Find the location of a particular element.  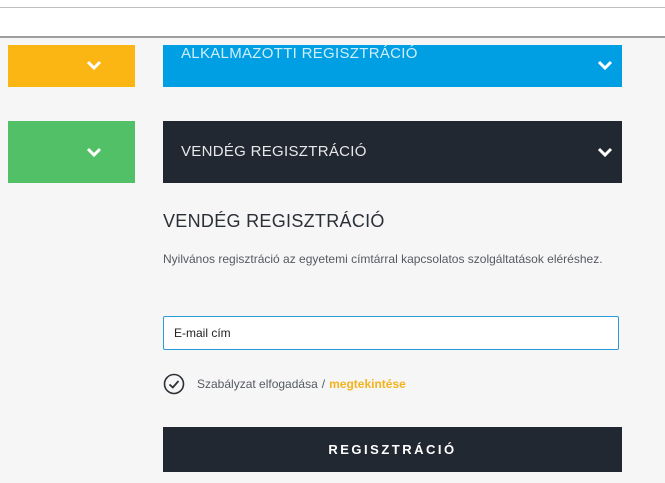

terms-view-link: megtekintése is located at coordinates (367, 384).